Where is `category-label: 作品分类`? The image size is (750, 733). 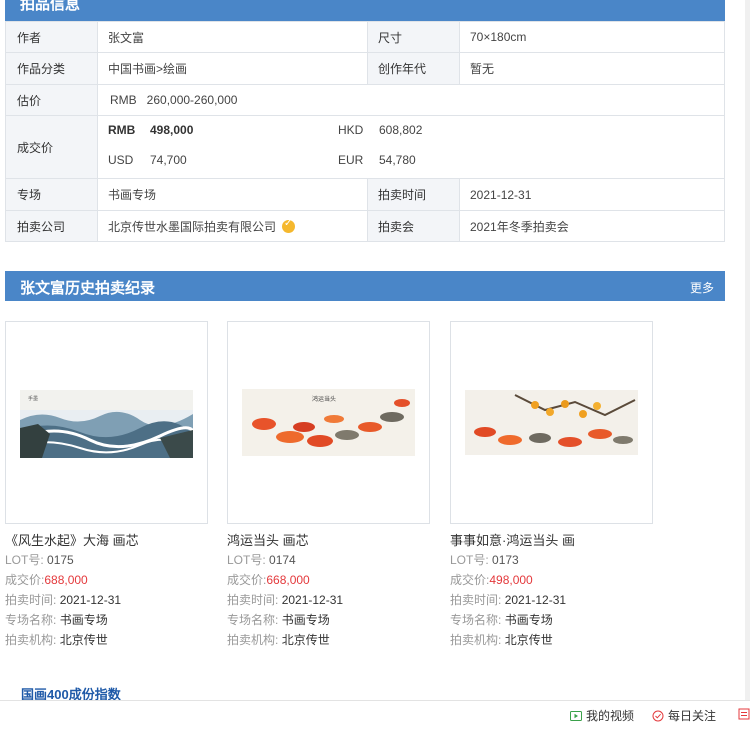
category-label: 作品分类 is located at coordinates (51, 68).